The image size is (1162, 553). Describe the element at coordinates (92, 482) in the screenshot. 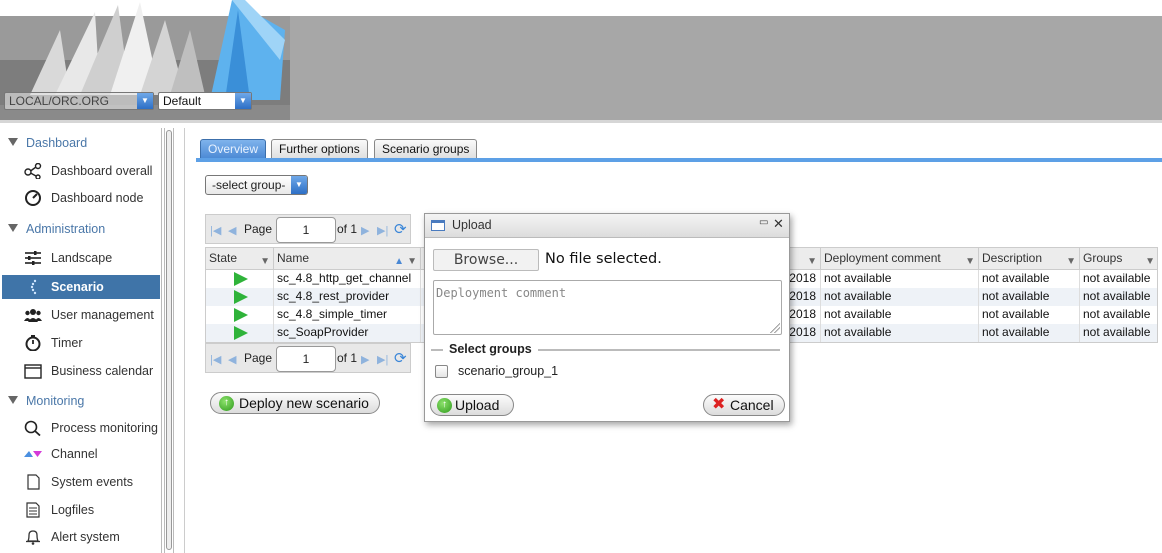

I see `sidebar-item-label: System events` at that location.